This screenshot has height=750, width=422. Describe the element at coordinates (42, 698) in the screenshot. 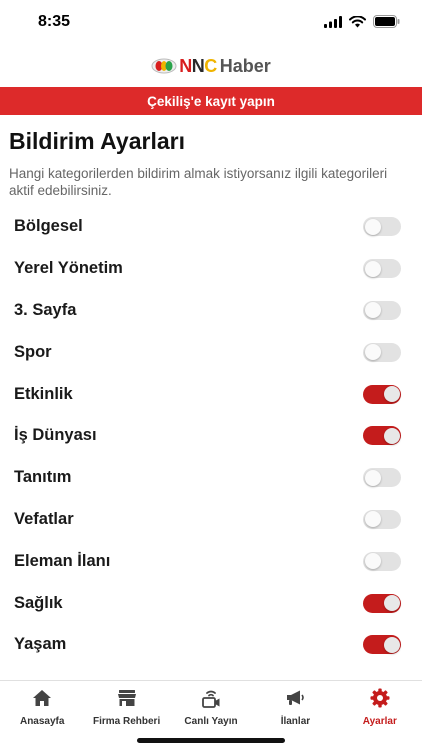

I see `home-icon` at that location.